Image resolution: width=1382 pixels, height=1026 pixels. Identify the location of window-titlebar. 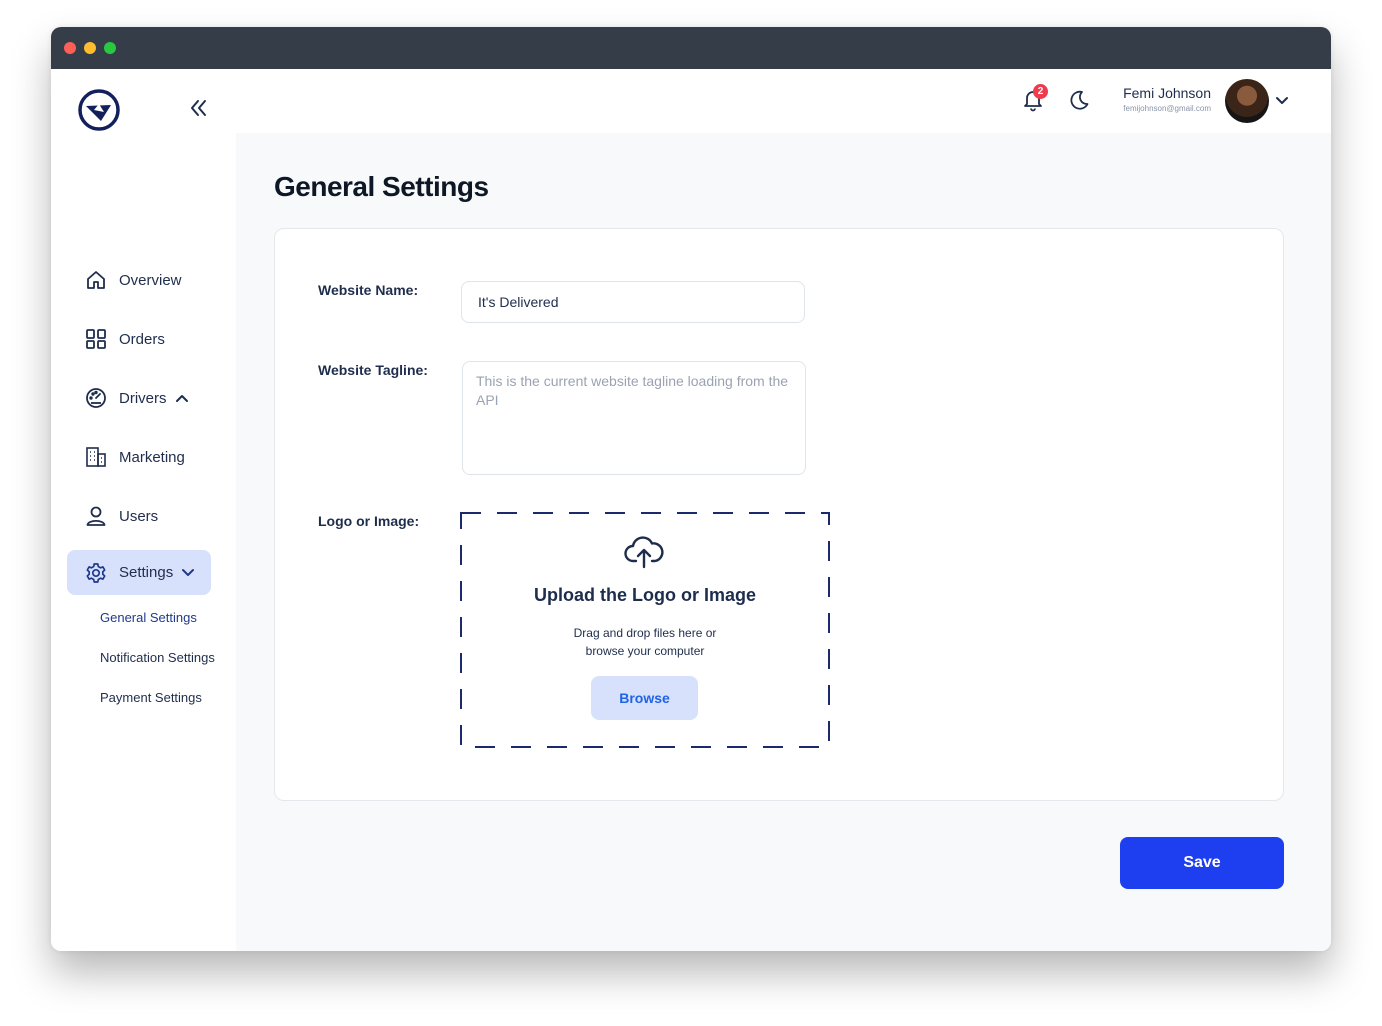
(691, 48).